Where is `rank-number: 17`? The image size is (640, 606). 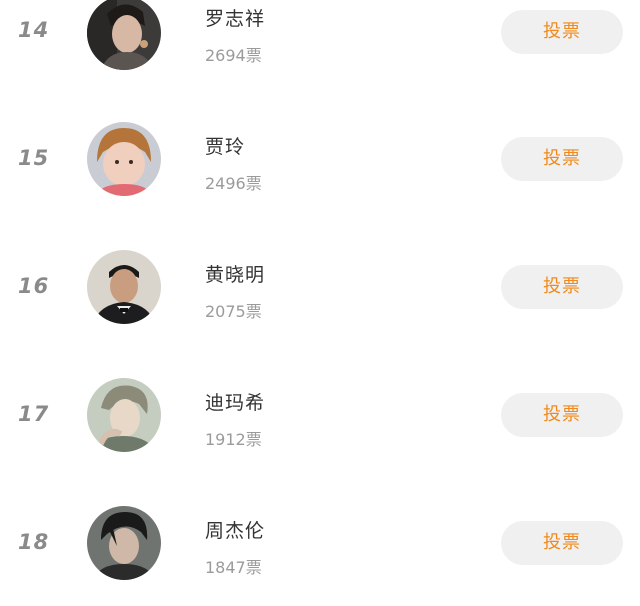
rank-number: 17 is located at coordinates (34, 414).